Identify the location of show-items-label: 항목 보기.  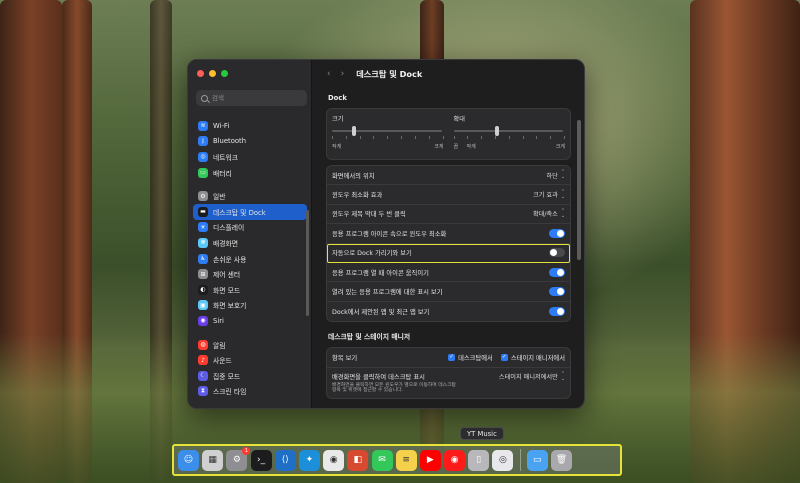
(345, 358).